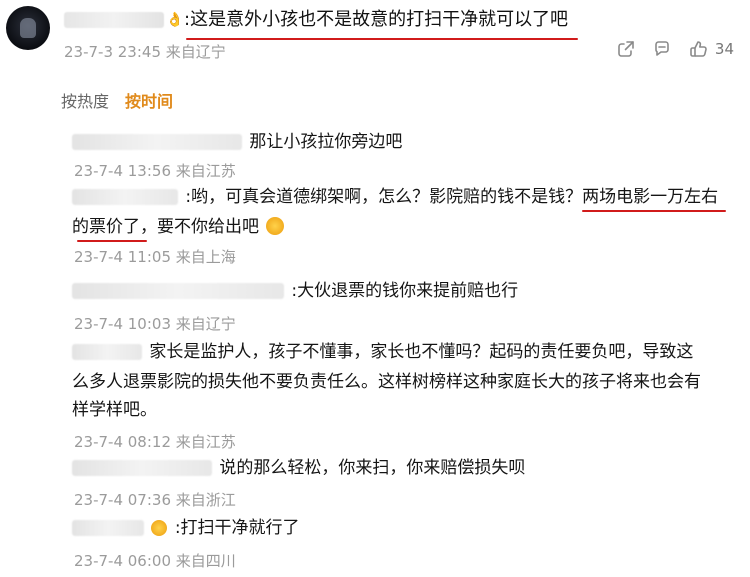 This screenshot has height=577, width=750. Describe the element at coordinates (298, 468) in the screenshot. I see `reply-text: 说的那么轻松，你来扫，你来赔偿损失呗` at that location.